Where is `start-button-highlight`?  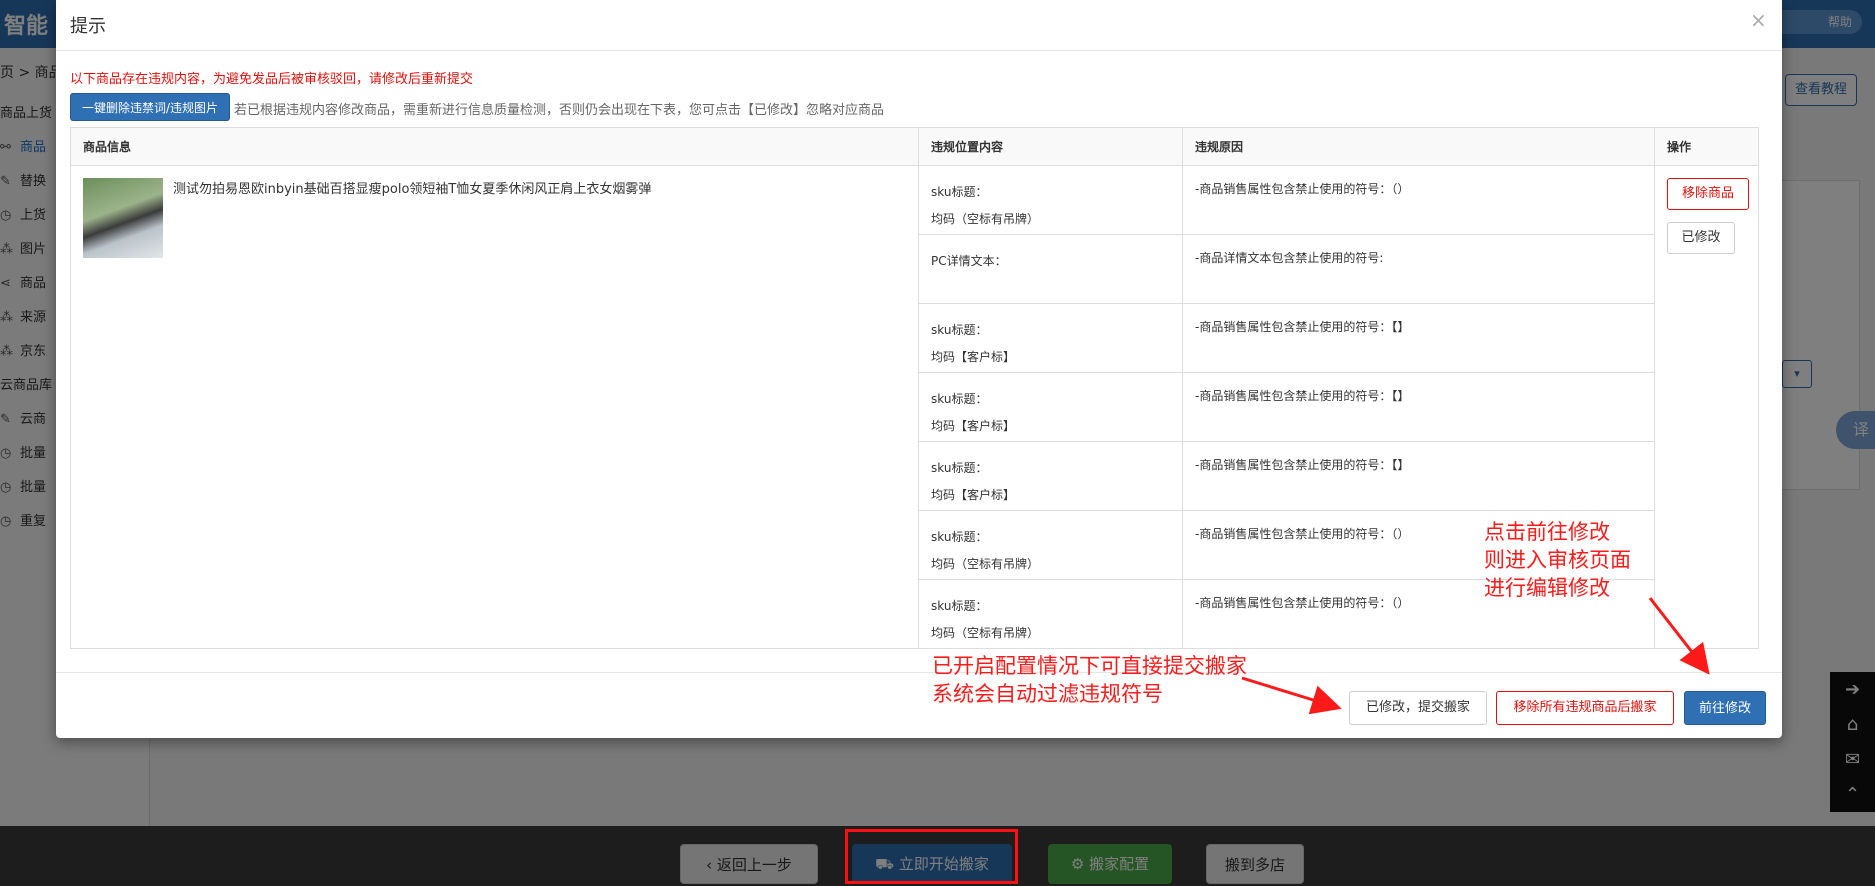 start-button-highlight is located at coordinates (931, 856).